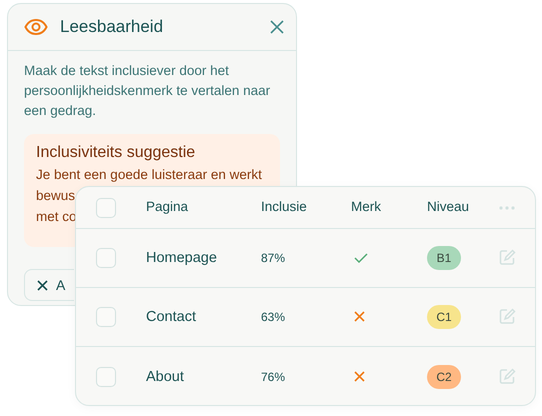  What do you see at coordinates (444, 317) in the screenshot?
I see `level-pill: C1` at bounding box center [444, 317].